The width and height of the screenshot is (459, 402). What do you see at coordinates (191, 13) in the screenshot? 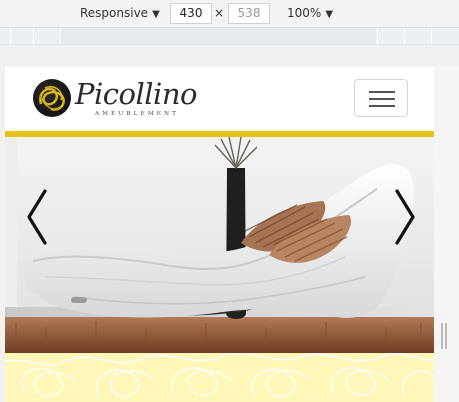
I see `width-input: 430` at bounding box center [191, 13].